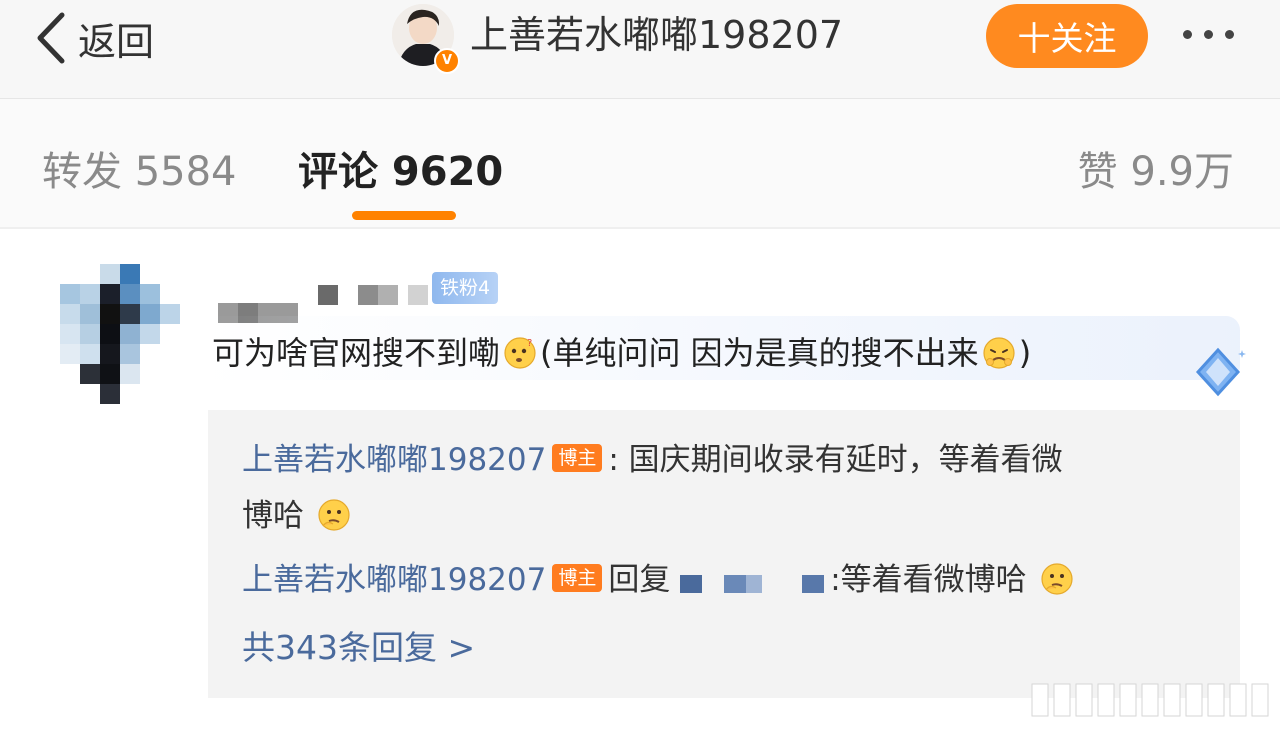  Describe the element at coordinates (1150, 700) in the screenshot. I see `watermark-image` at that location.